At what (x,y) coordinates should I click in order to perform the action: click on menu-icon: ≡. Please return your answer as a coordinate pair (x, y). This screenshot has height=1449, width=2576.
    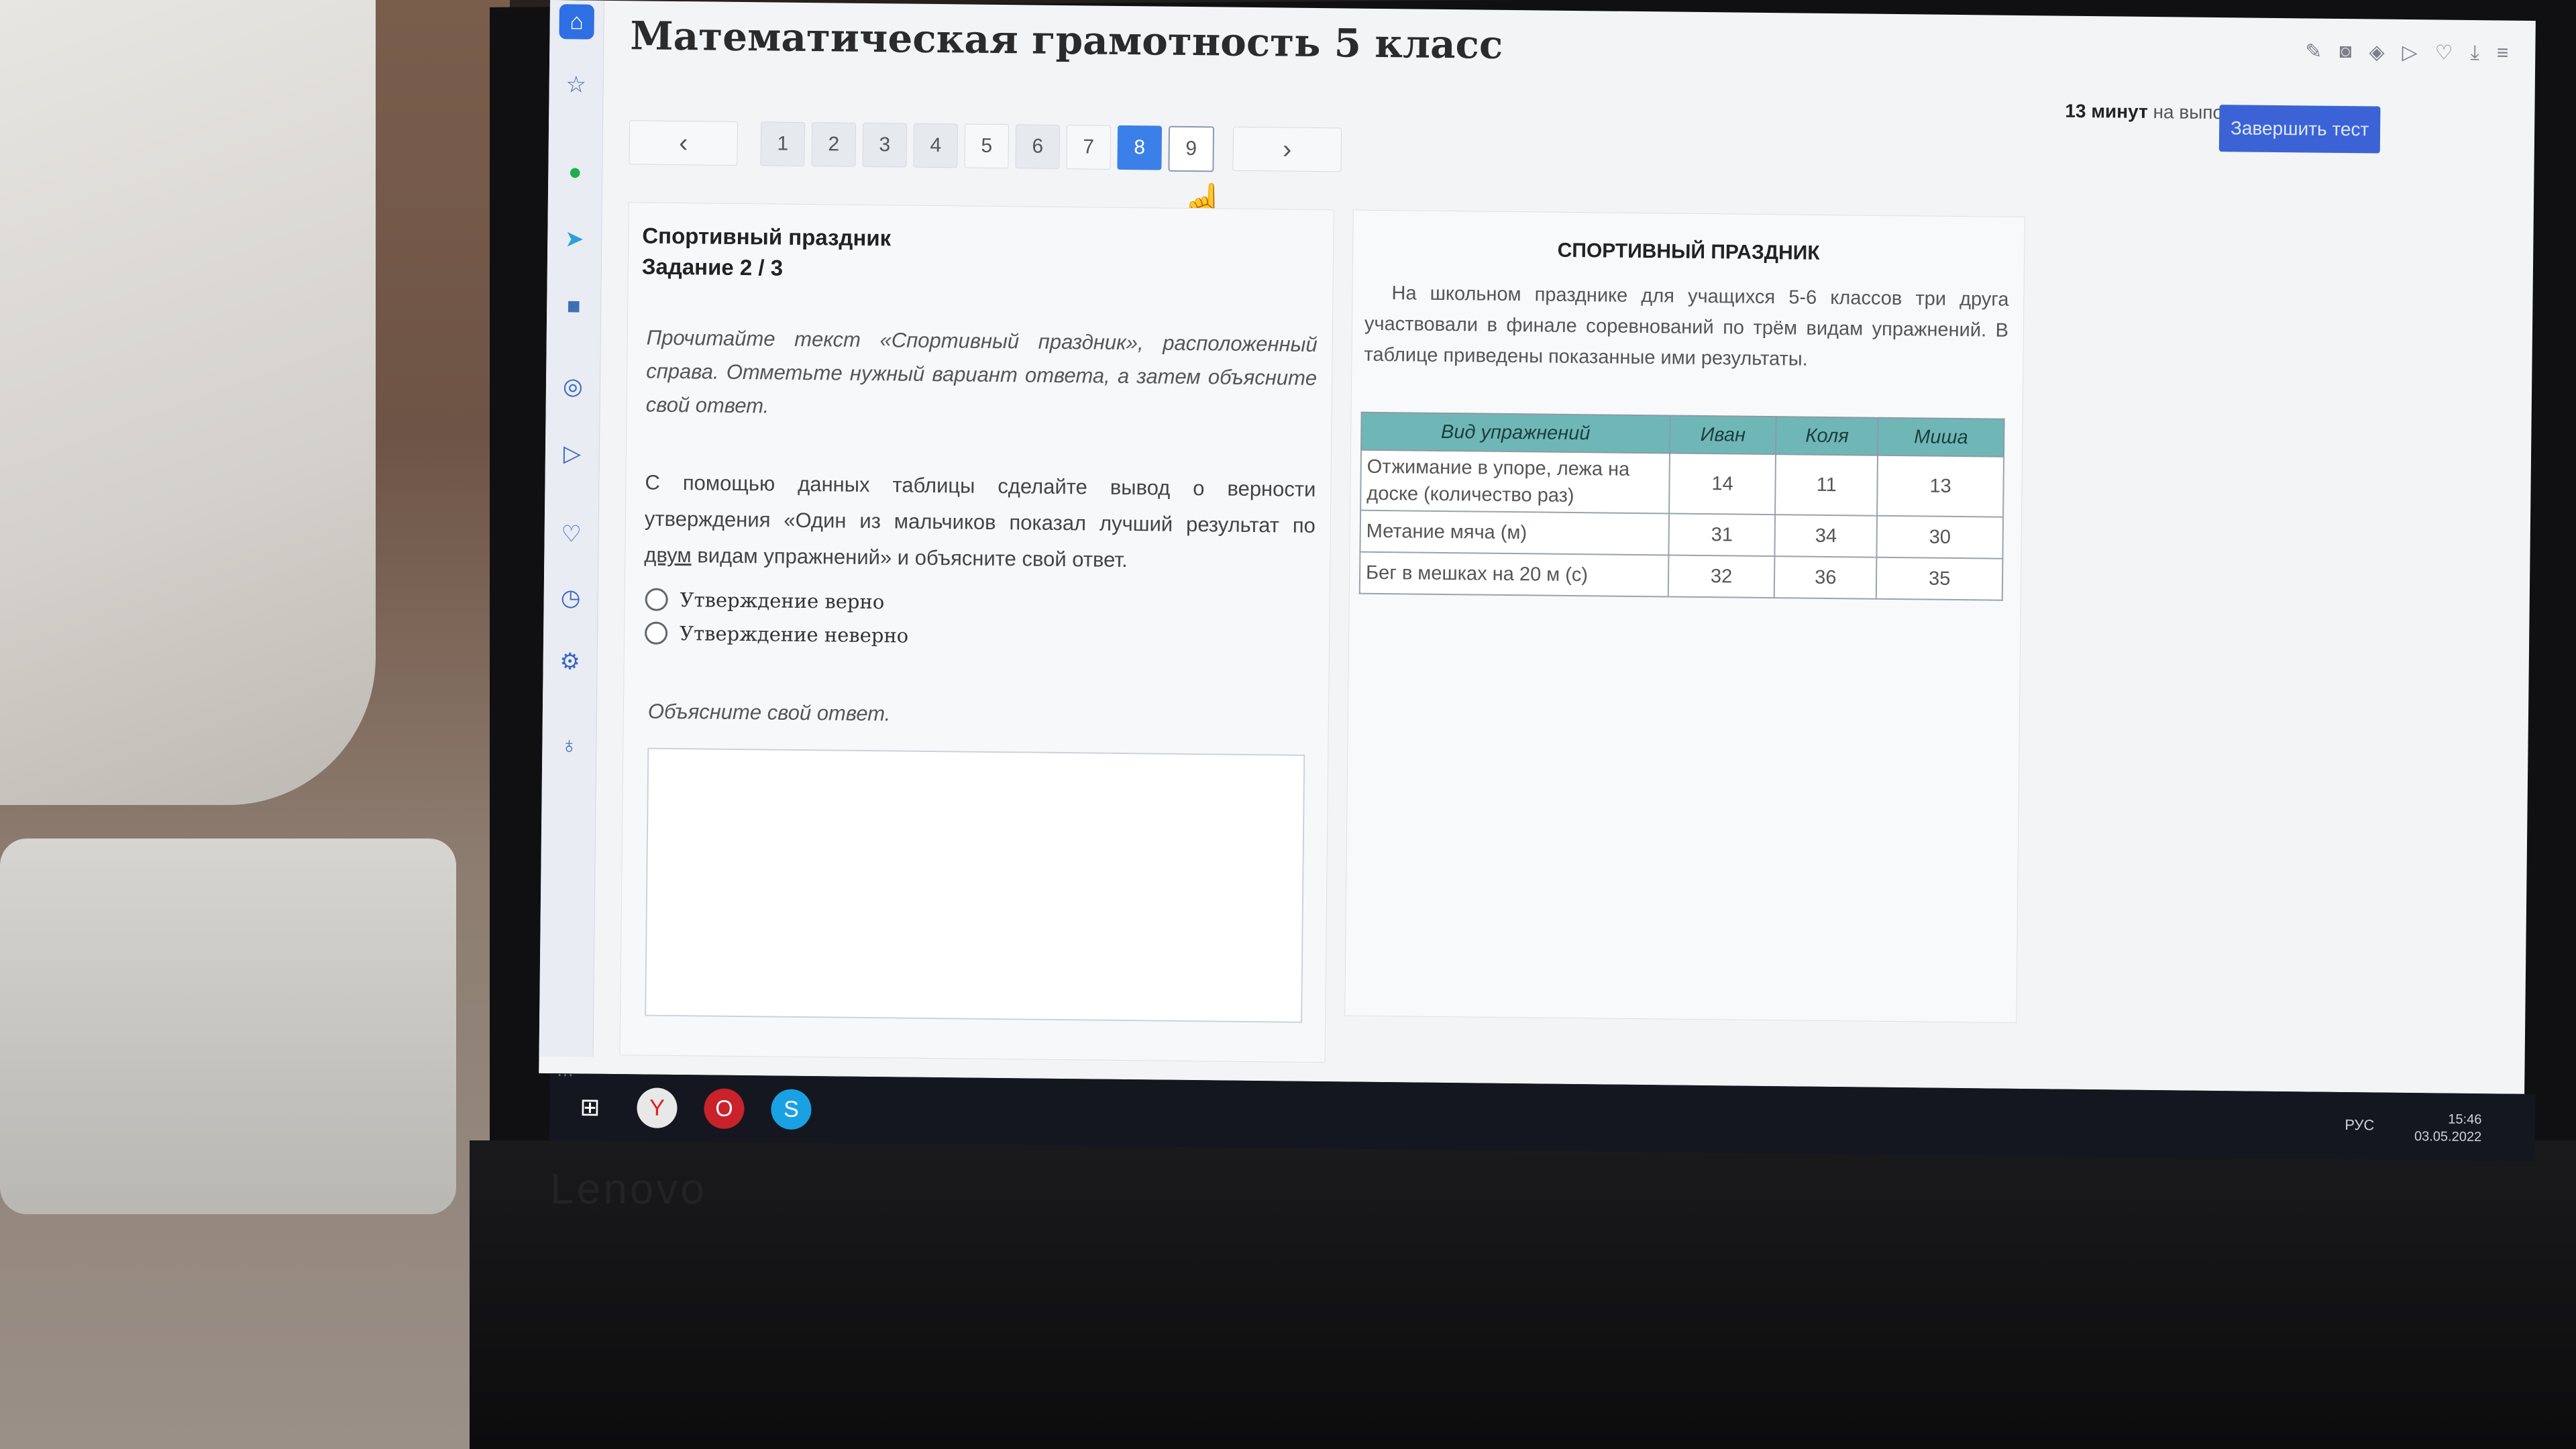
    Looking at the image, I should click on (2503, 53).